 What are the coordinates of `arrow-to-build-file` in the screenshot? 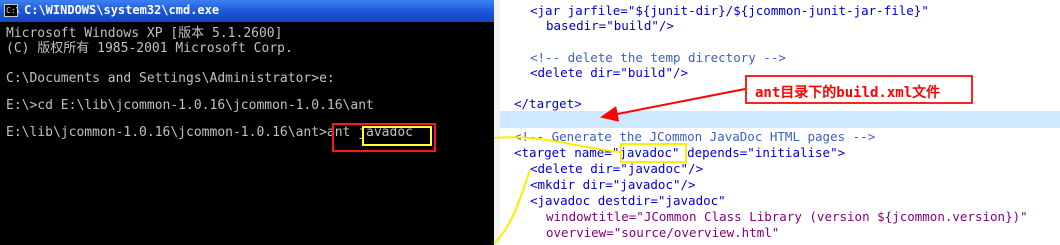 It's located at (673, 105).